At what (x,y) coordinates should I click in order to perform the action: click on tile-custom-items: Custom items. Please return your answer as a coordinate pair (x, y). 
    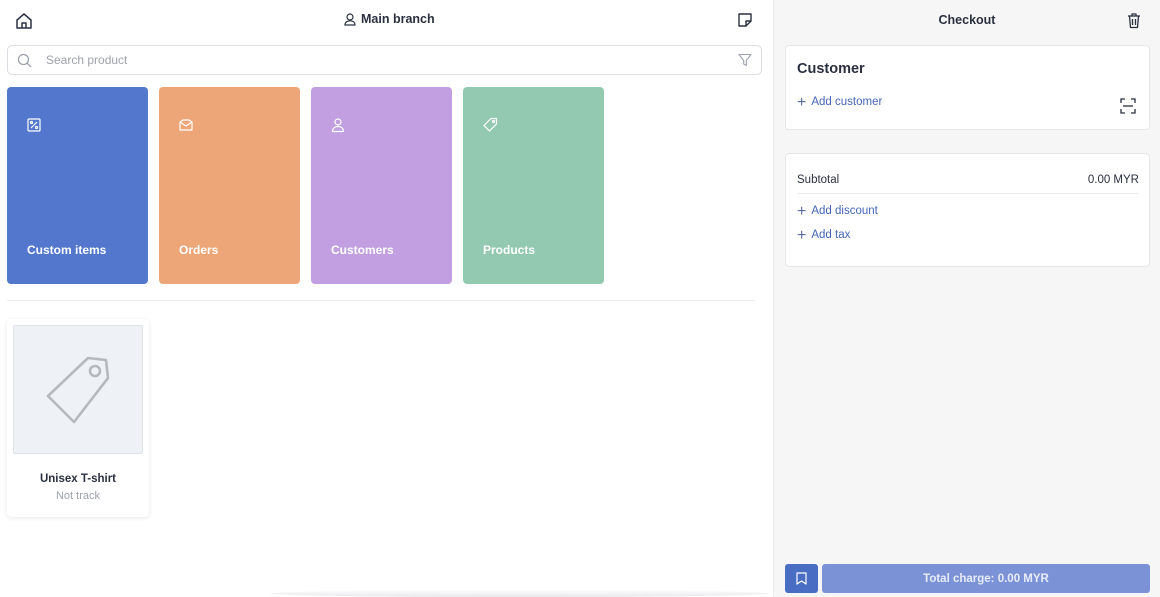
    Looking at the image, I should click on (77, 185).